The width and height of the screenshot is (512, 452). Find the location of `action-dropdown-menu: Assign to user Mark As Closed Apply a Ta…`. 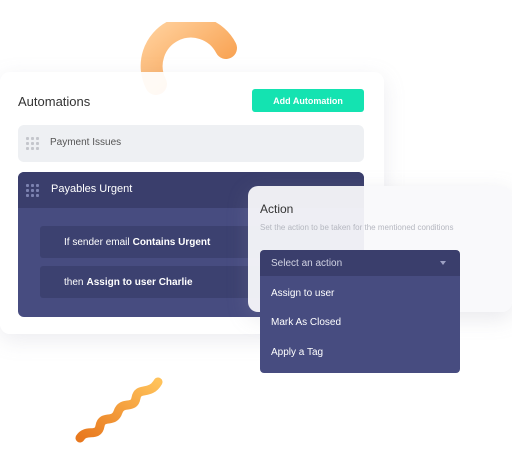

action-dropdown-menu: Assign to user Mark As Closed Apply a Ta… is located at coordinates (360, 324).